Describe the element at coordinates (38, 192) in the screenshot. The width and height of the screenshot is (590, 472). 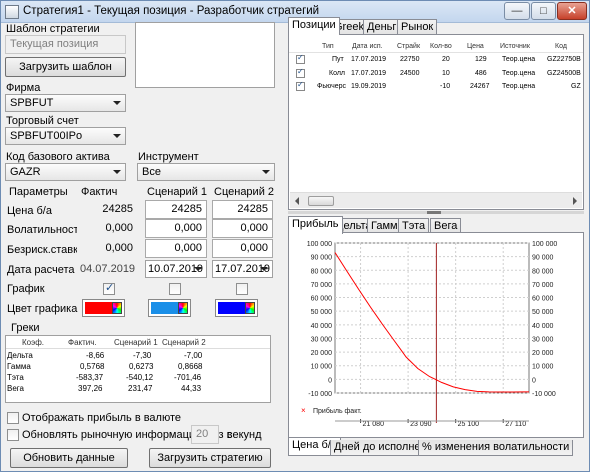
I see `params-header: Параметры` at that location.